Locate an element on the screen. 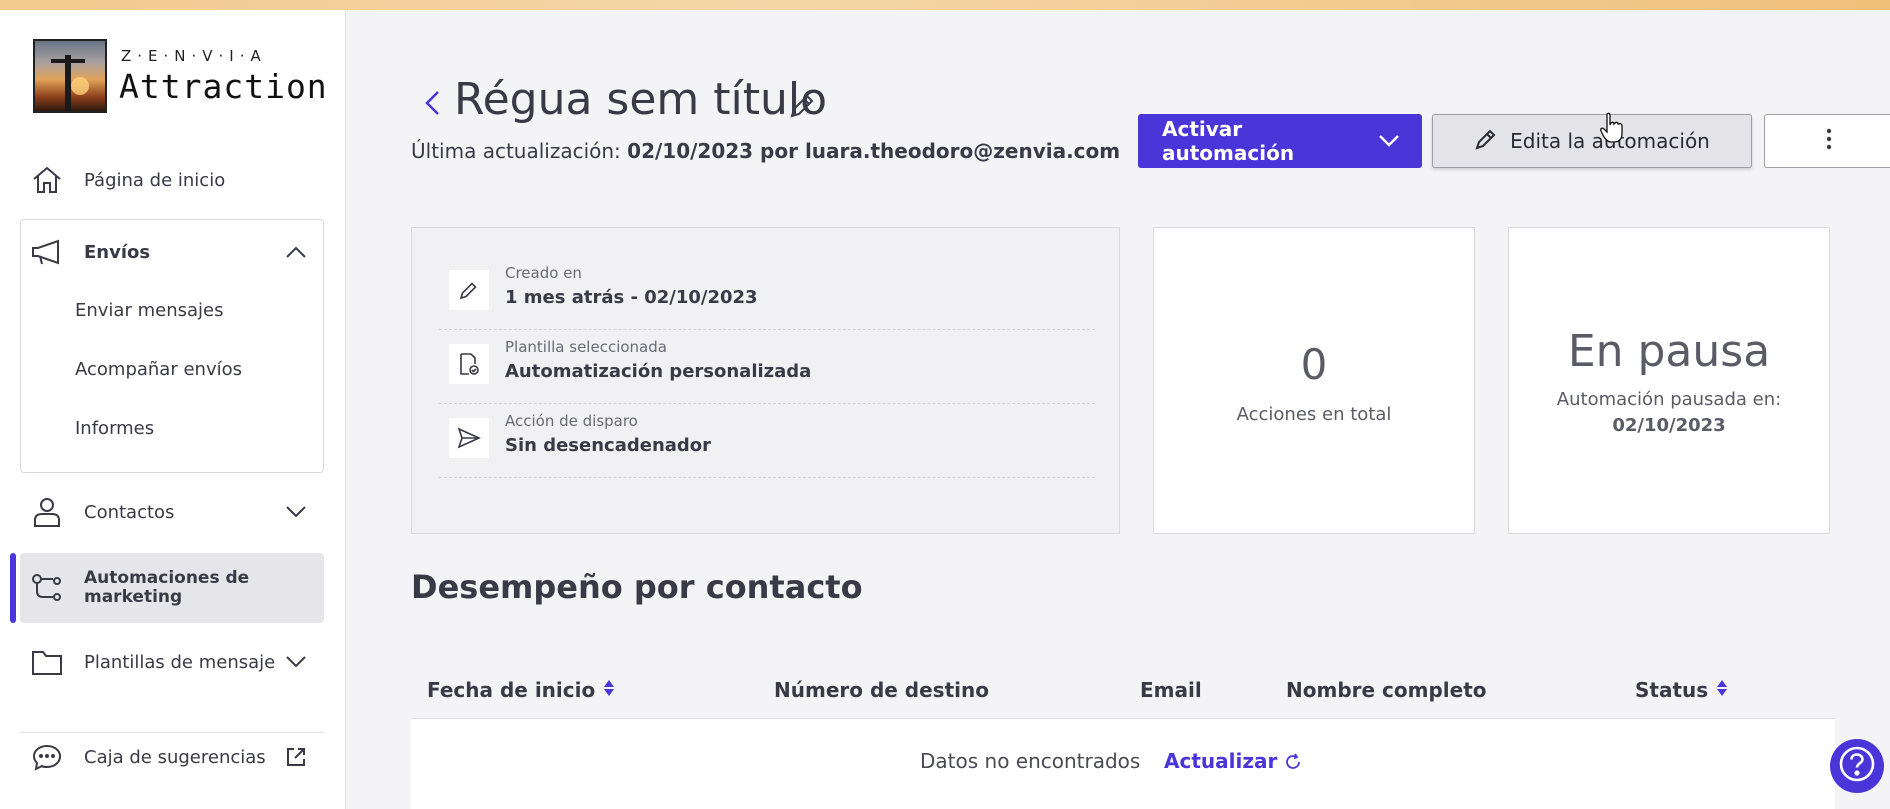 The height and width of the screenshot is (809, 1890). help-button is located at coordinates (1857, 766).